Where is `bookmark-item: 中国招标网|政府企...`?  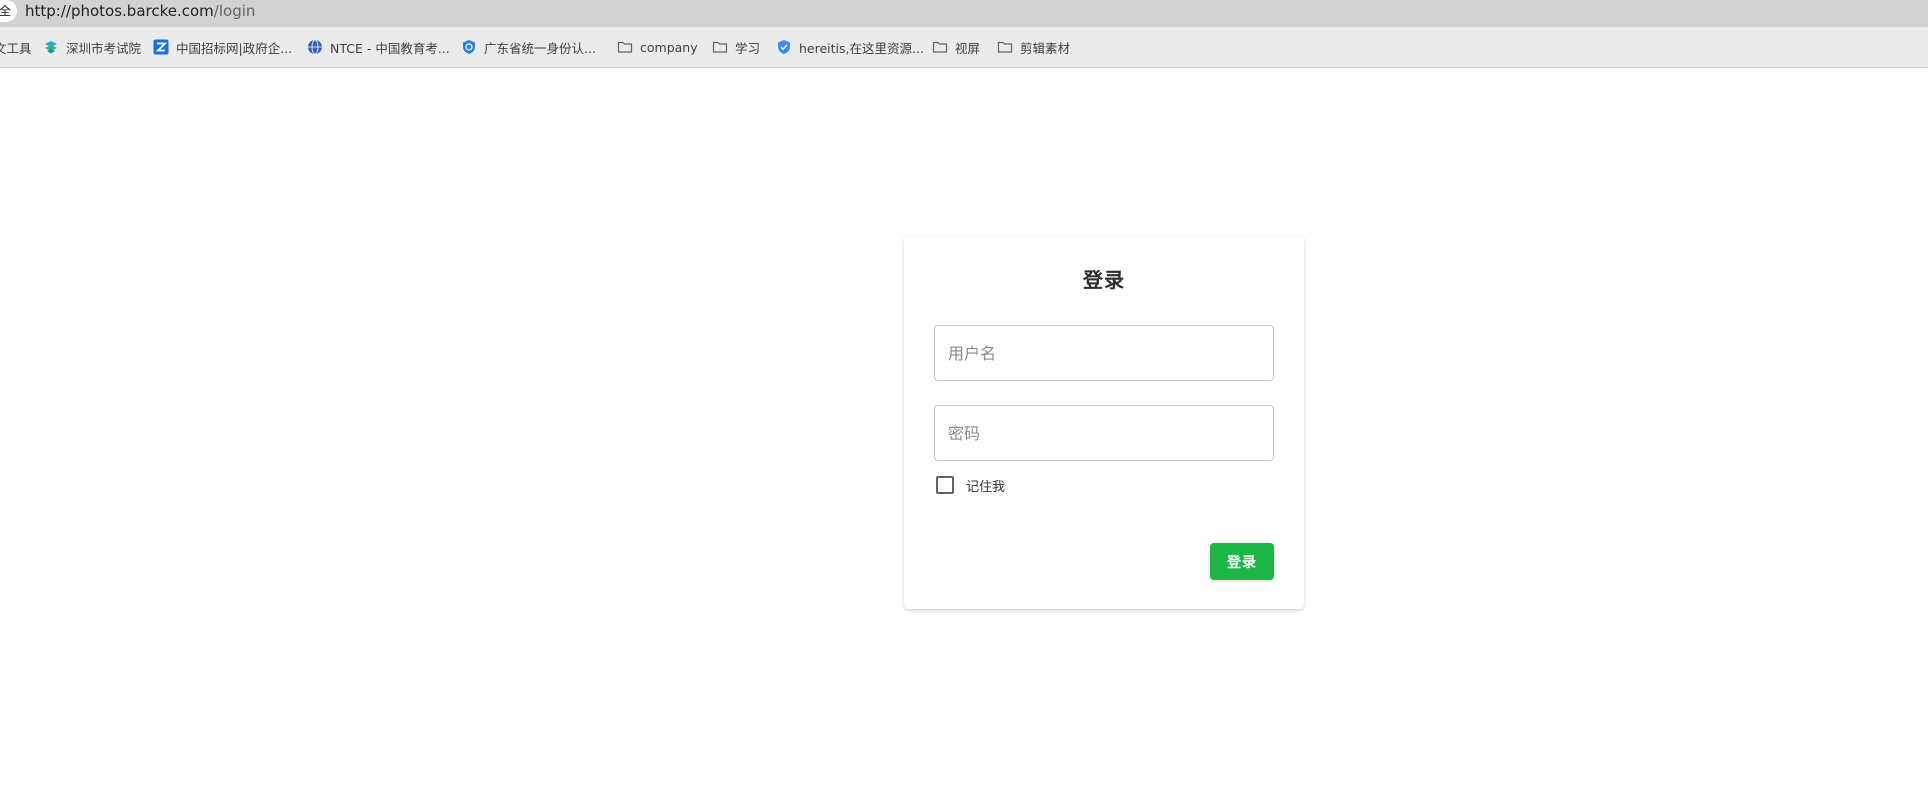
bookmark-item: 中国招标网|政府企... is located at coordinates (222, 47).